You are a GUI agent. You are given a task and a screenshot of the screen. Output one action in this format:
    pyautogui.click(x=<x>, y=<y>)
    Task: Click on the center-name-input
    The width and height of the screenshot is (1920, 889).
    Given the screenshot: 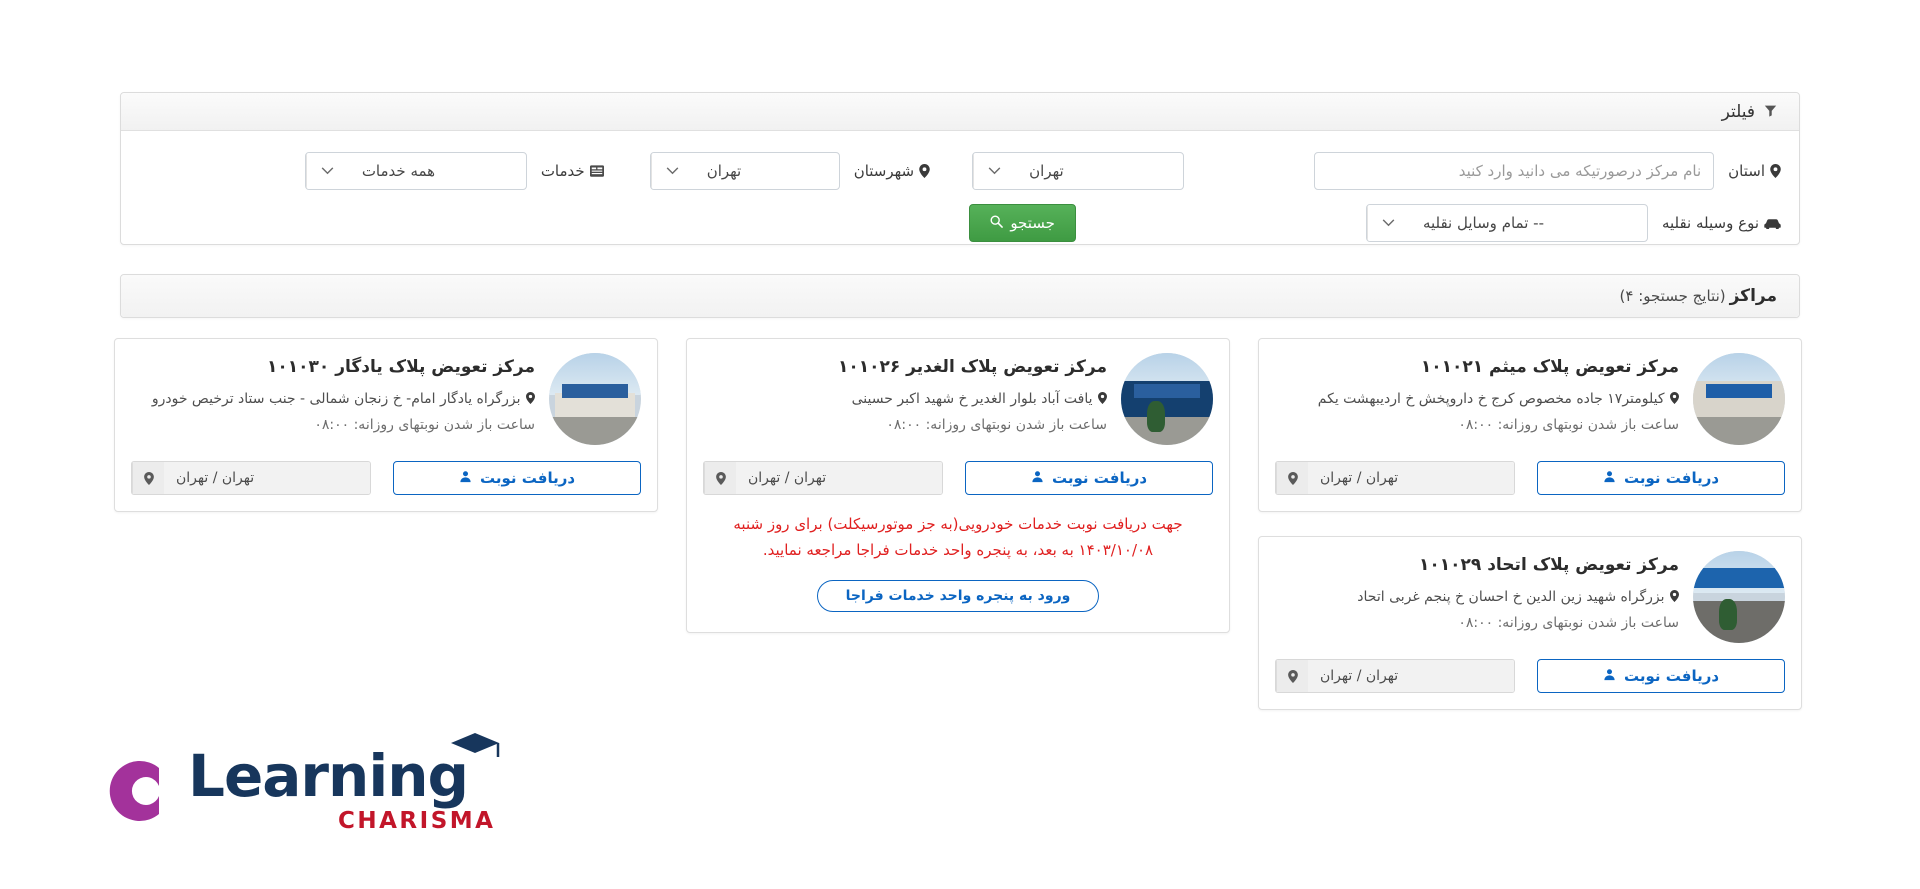 What is the action you would take?
    pyautogui.click(x=1514, y=171)
    